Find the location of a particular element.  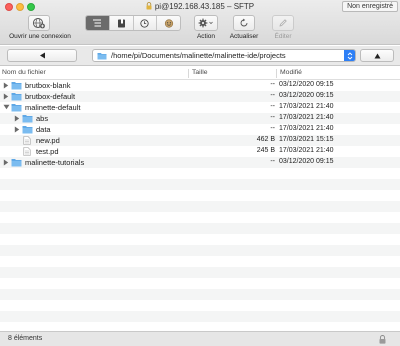

globe-plus-icon is located at coordinates (38, 23).